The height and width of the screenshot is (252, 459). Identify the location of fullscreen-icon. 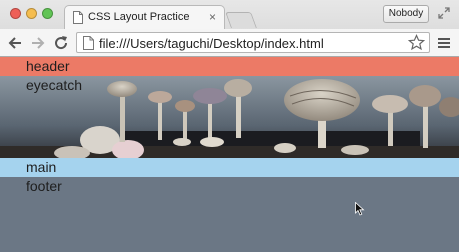
(444, 13).